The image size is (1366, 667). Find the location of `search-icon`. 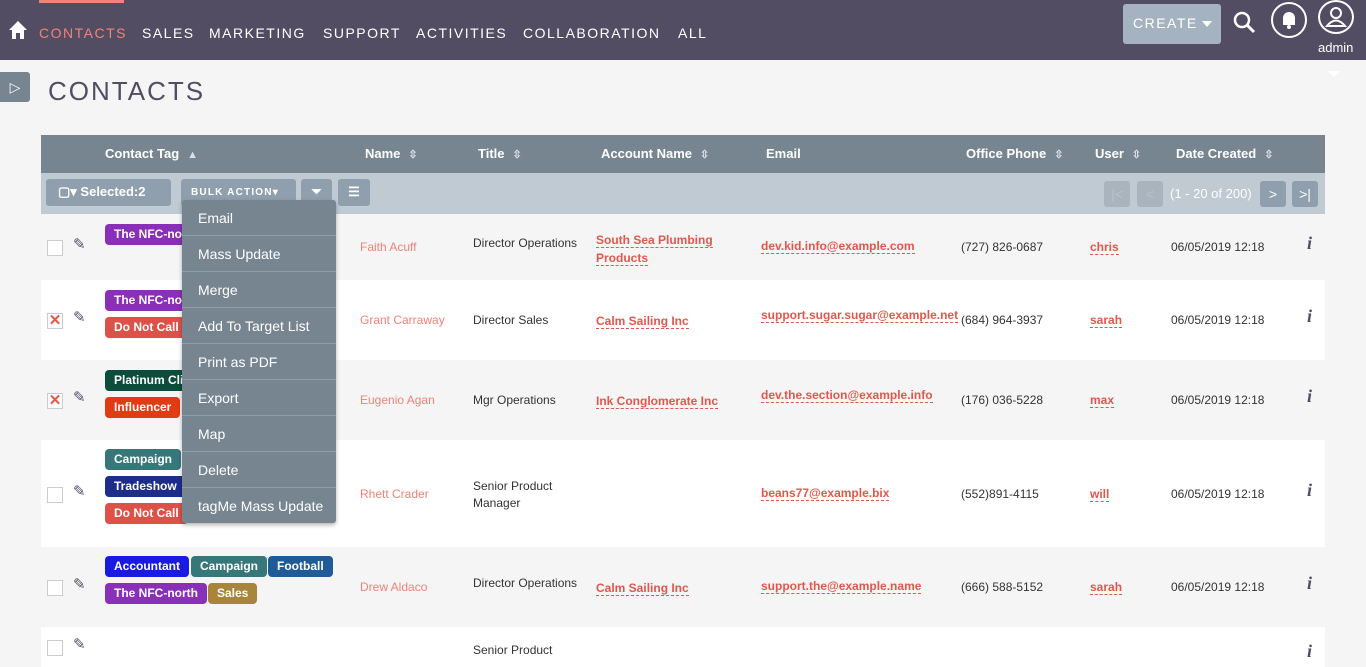

search-icon is located at coordinates (1245, 23).